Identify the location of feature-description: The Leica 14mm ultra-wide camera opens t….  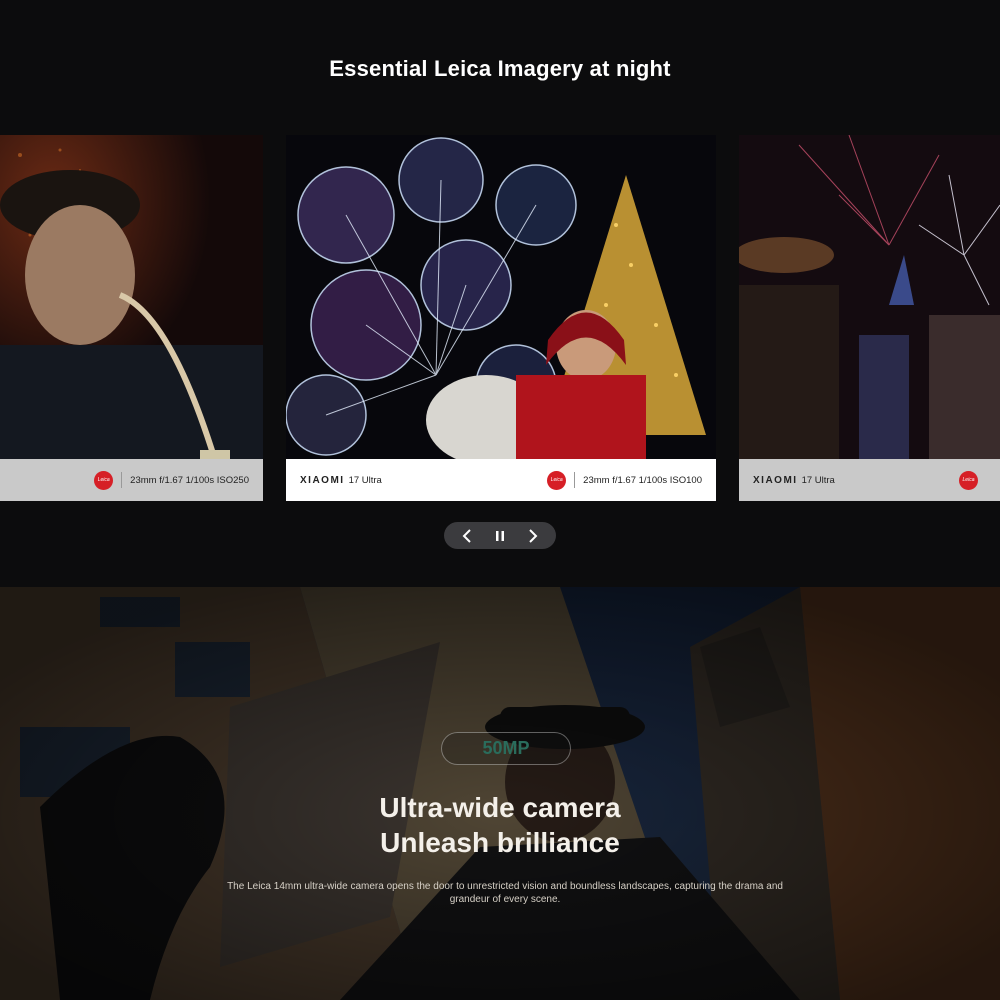
(505, 893).